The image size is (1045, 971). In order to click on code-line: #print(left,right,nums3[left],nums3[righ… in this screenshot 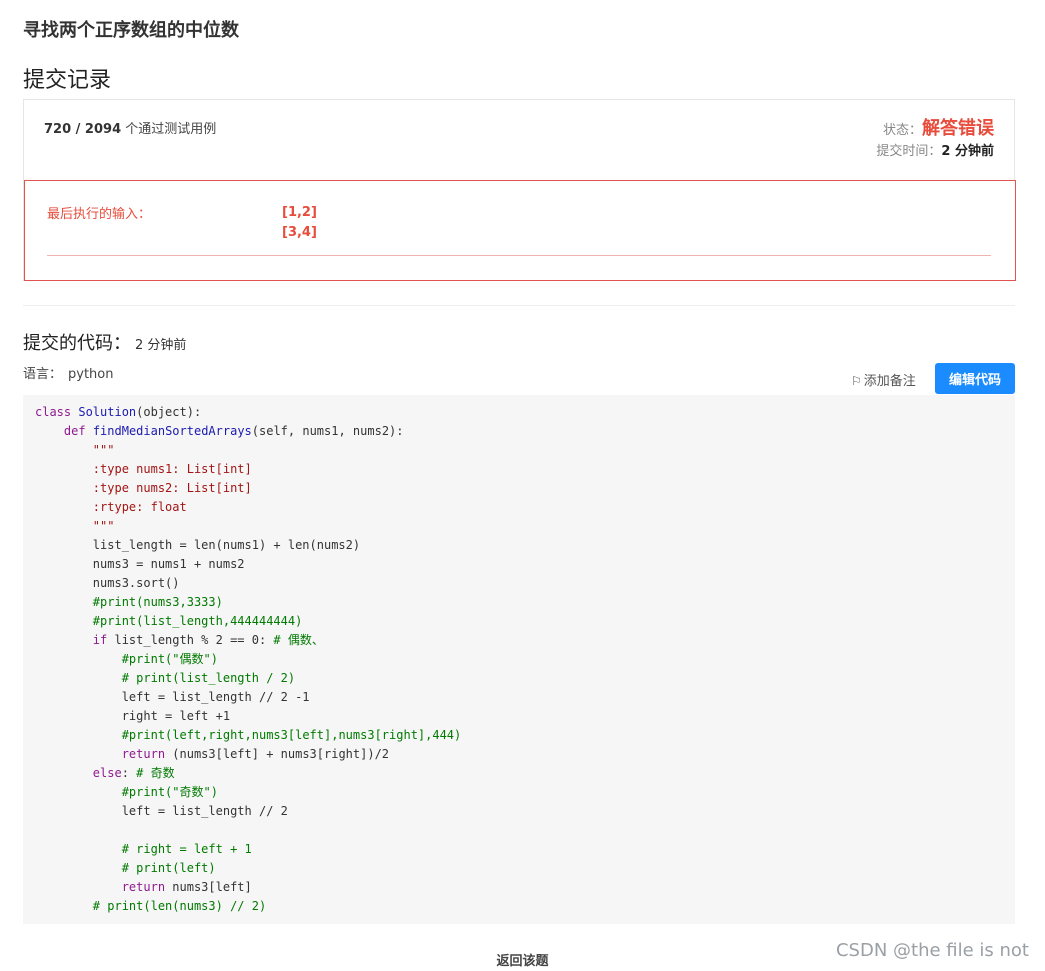, I will do `click(291, 735)`.